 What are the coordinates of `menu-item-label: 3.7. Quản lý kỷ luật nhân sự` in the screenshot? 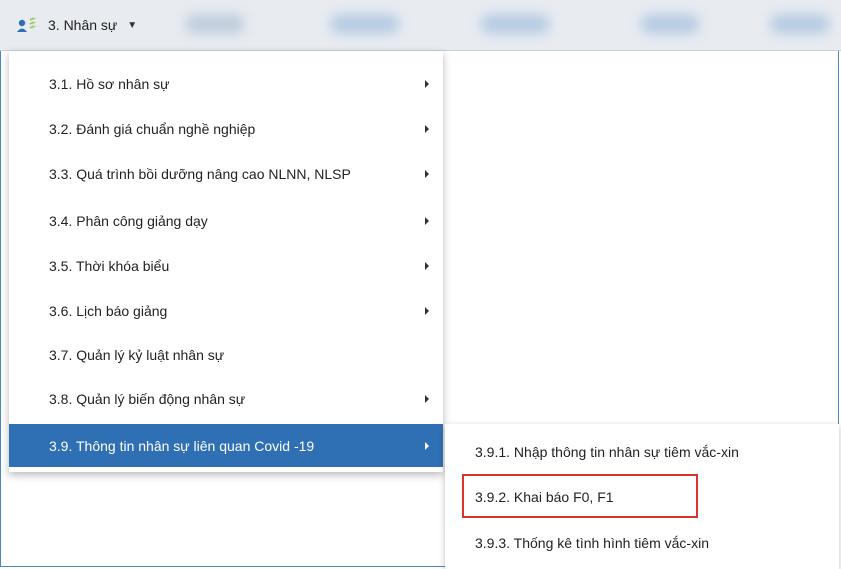 It's located at (137, 354).